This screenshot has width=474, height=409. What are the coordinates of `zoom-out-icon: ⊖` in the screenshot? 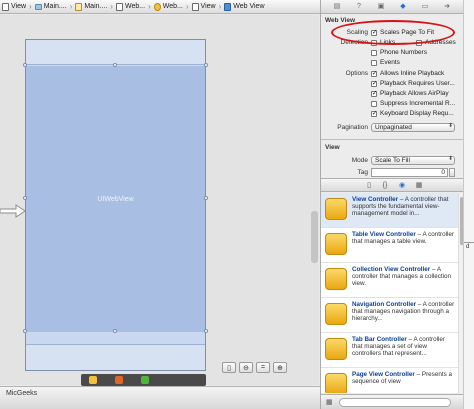 It's located at (246, 367).